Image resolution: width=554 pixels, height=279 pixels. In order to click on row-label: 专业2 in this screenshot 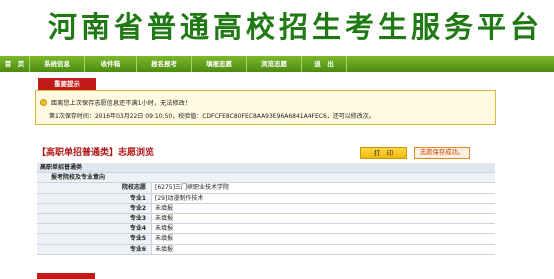, I will do `click(94, 208)`.